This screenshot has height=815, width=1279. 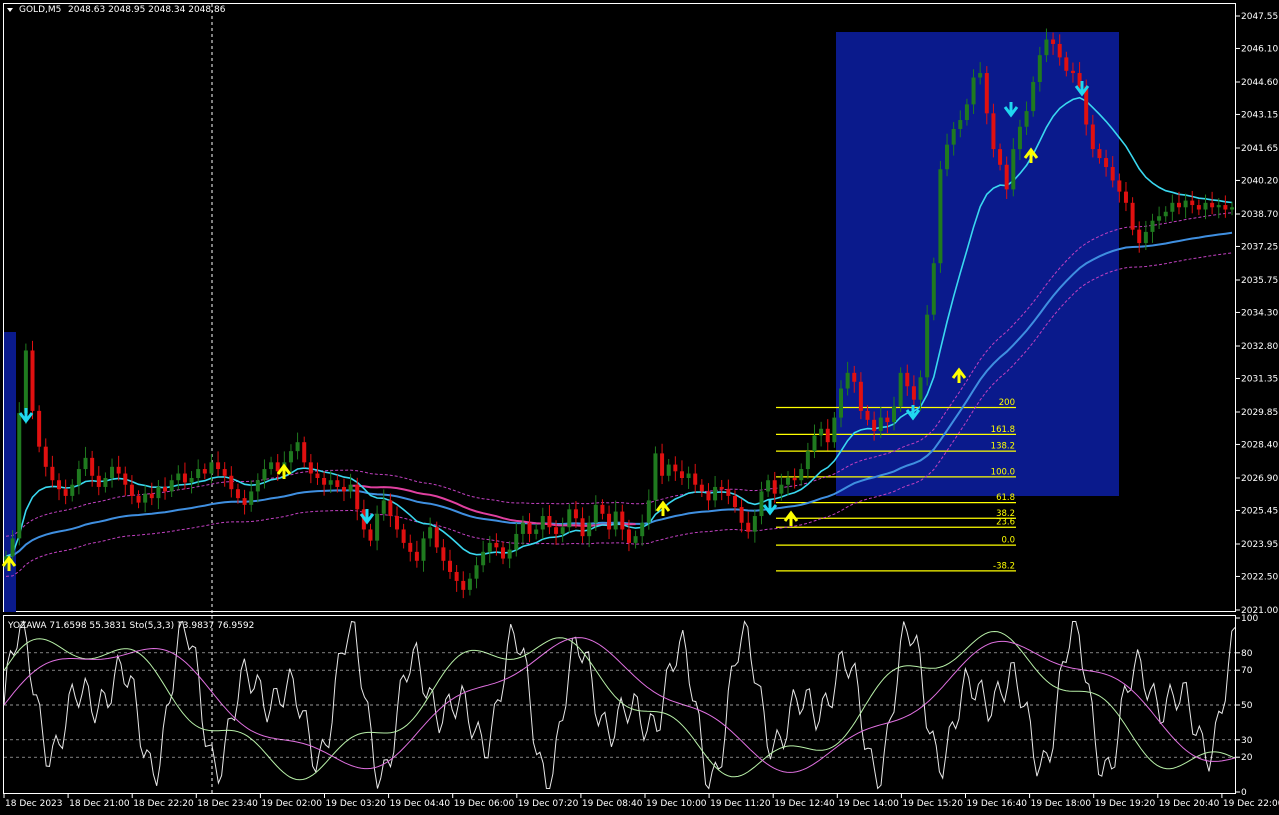 I want to click on time-tick-label: 19 Dec 06:00, so click(x=484, y=804).